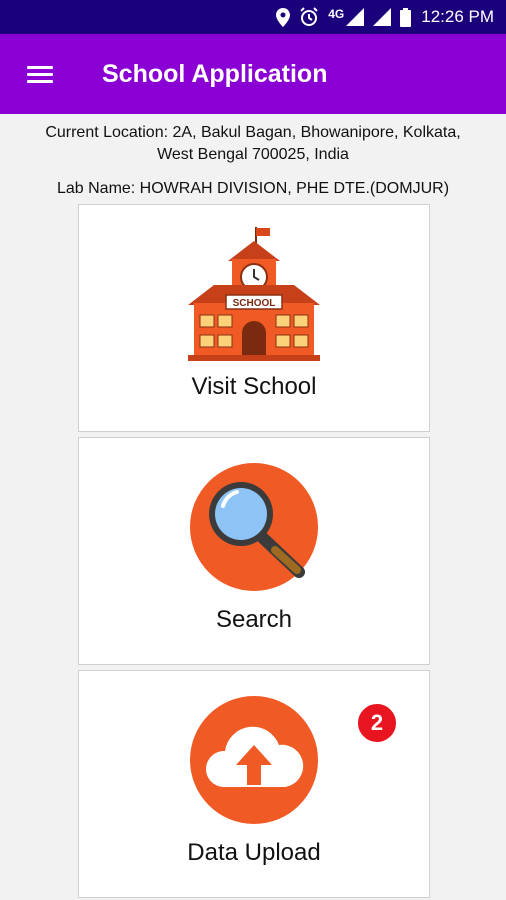 The height and width of the screenshot is (900, 506). Describe the element at coordinates (253, 17) in the screenshot. I see `status-bar: 4G 12:26 PM` at that location.